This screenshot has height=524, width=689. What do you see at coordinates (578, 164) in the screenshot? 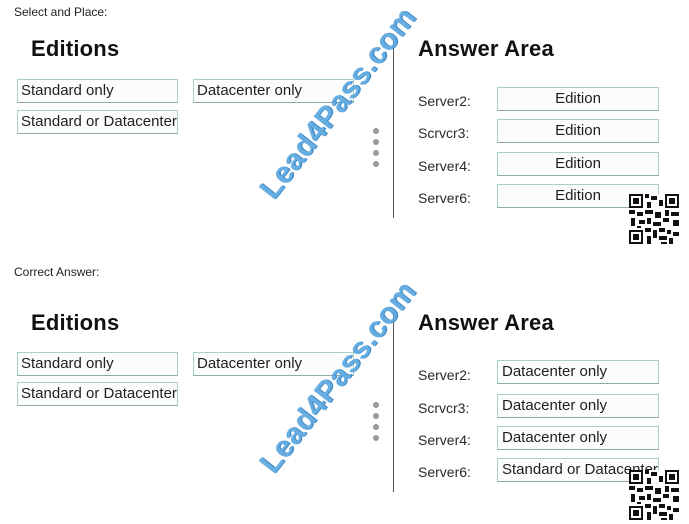
I see `server4-drop-target: Edition` at bounding box center [578, 164].